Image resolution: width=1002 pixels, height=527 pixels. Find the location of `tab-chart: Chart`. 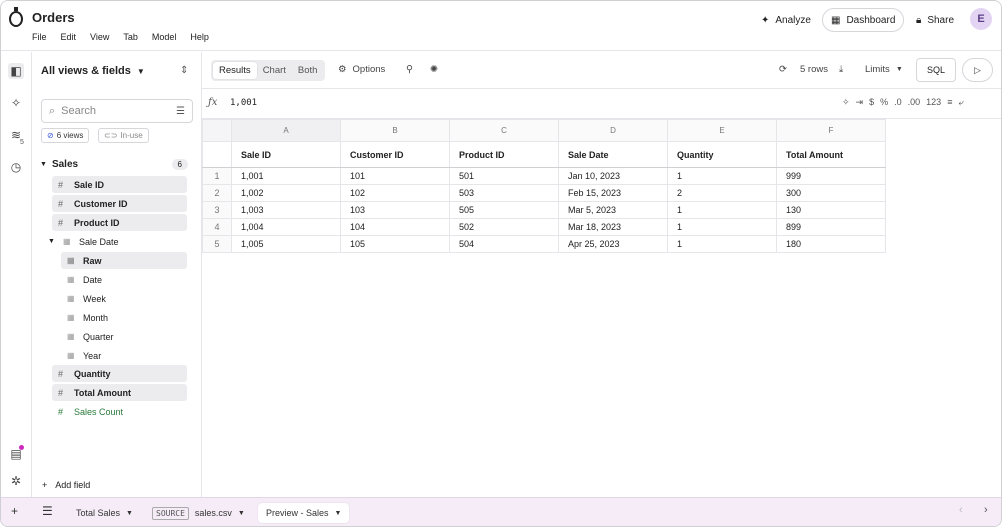

tab-chart: Chart is located at coordinates (274, 70).